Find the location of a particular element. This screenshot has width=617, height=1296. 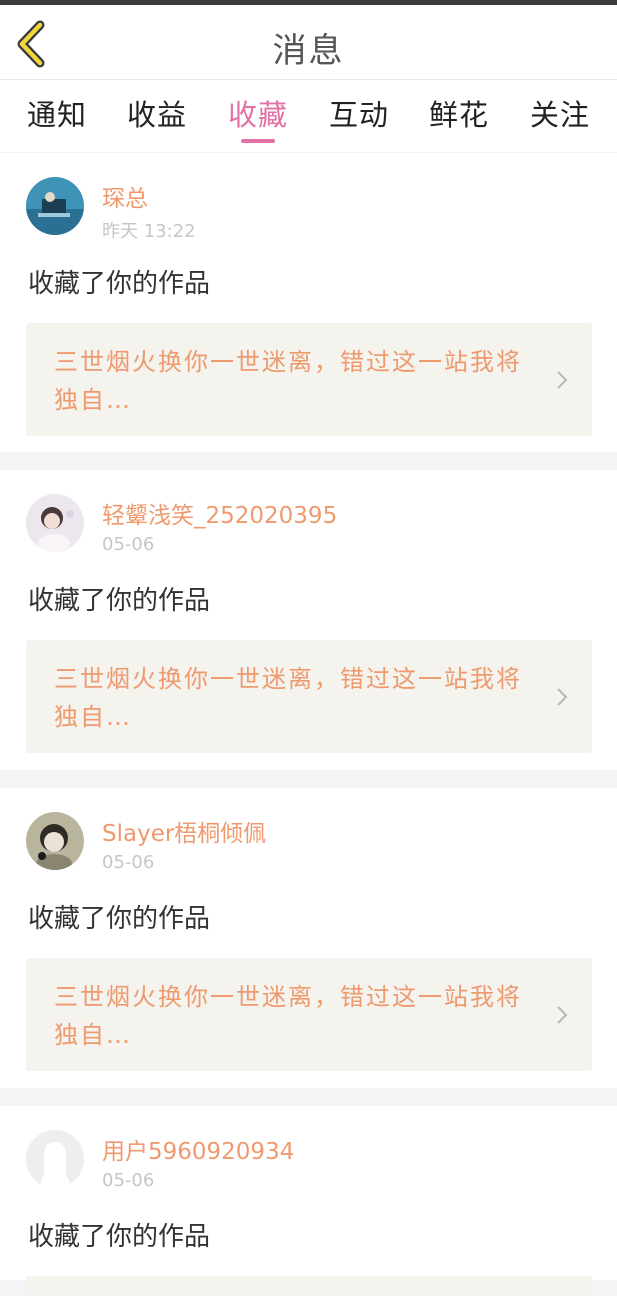

tab-earnings: 收益 is located at coordinates (157, 113).